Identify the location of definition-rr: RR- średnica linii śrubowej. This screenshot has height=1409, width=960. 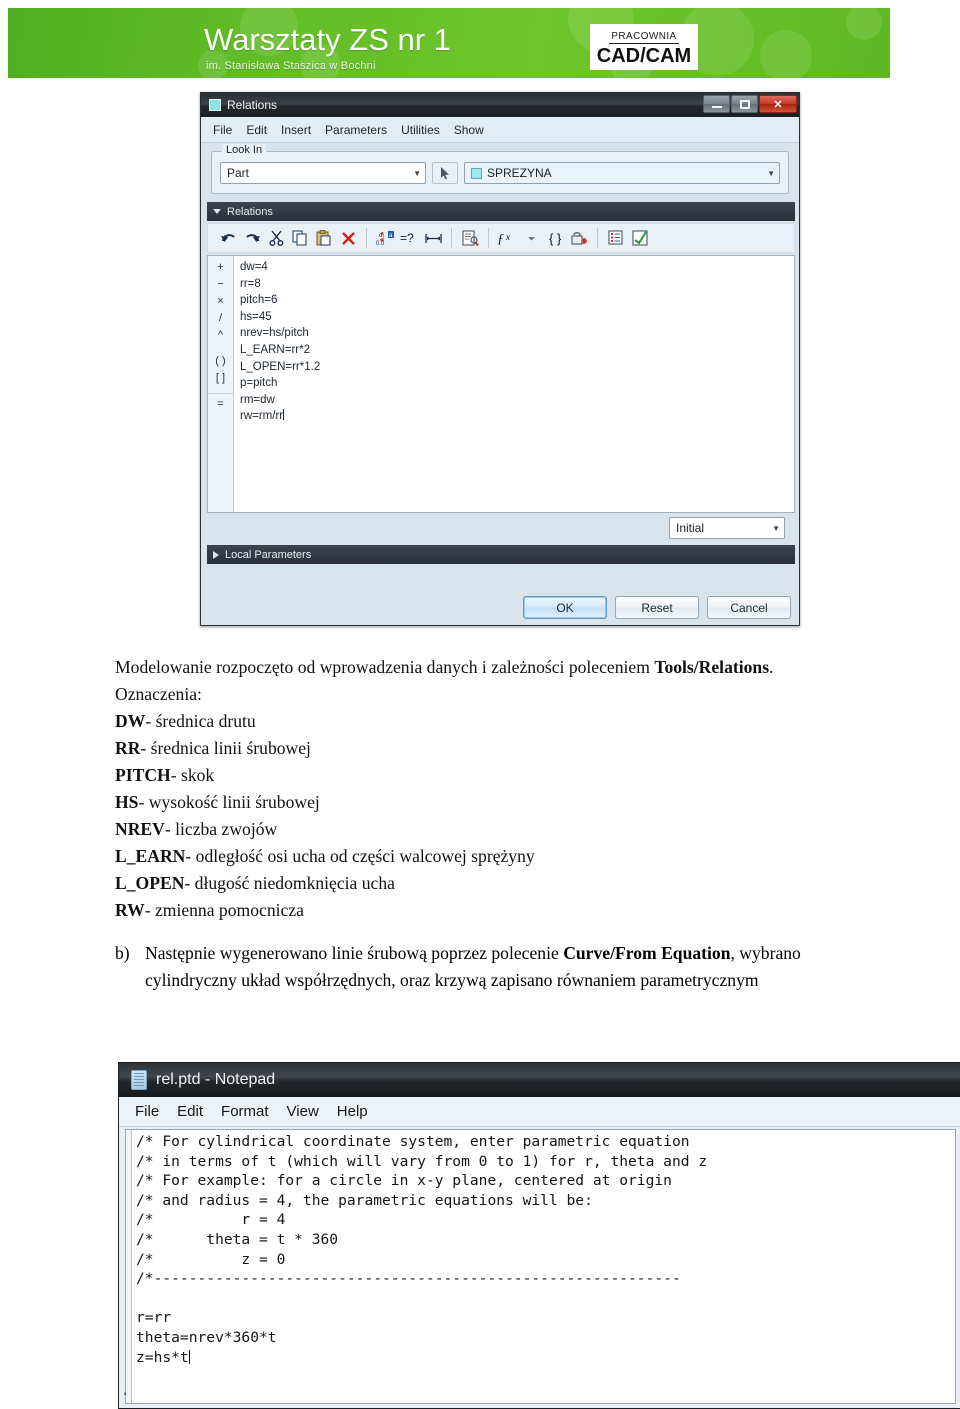
(495, 748).